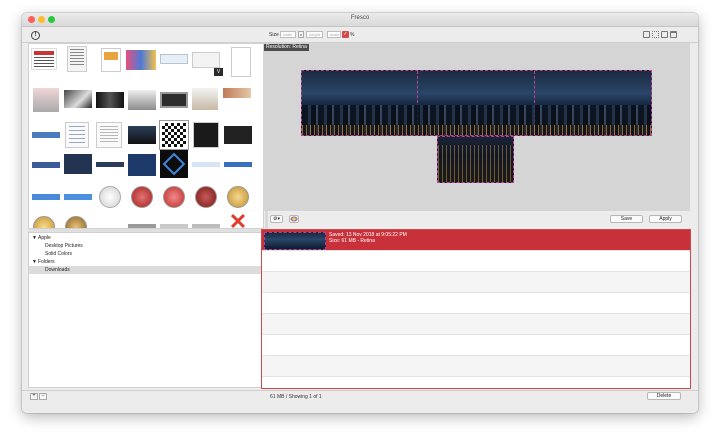  What do you see at coordinates (44, 222) in the screenshot?
I see `thumbnail-gold-button` at bounding box center [44, 222].